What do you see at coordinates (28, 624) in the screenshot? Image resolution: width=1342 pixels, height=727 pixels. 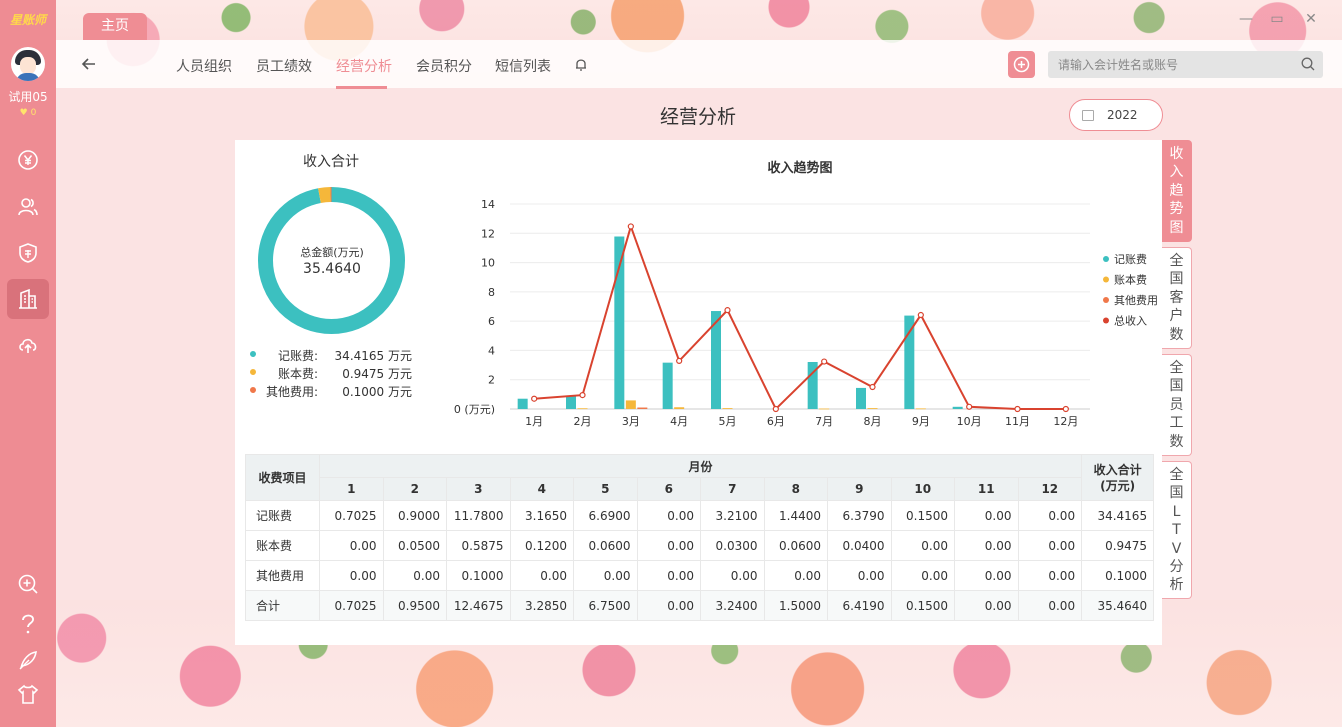 I see `sidebar-item-help` at bounding box center [28, 624].